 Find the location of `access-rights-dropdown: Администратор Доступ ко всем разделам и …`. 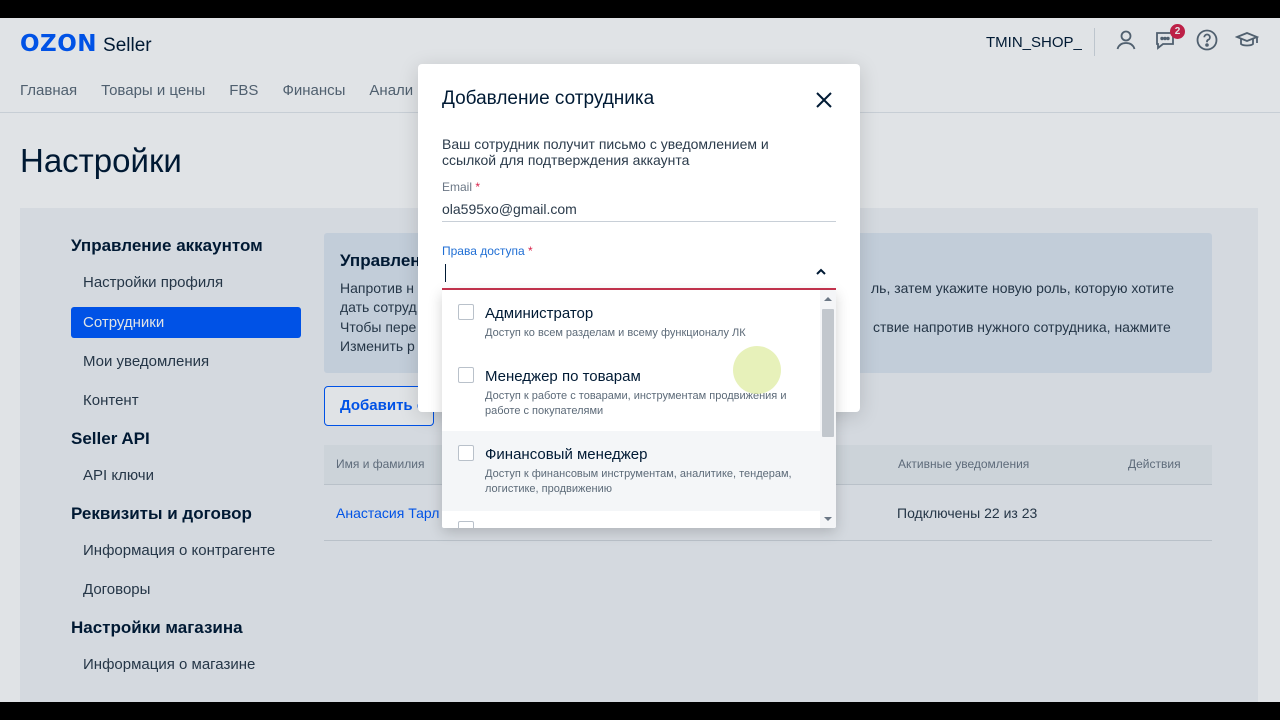

access-rights-dropdown: Администратор Доступ ко всем разделам и … is located at coordinates (639, 409).